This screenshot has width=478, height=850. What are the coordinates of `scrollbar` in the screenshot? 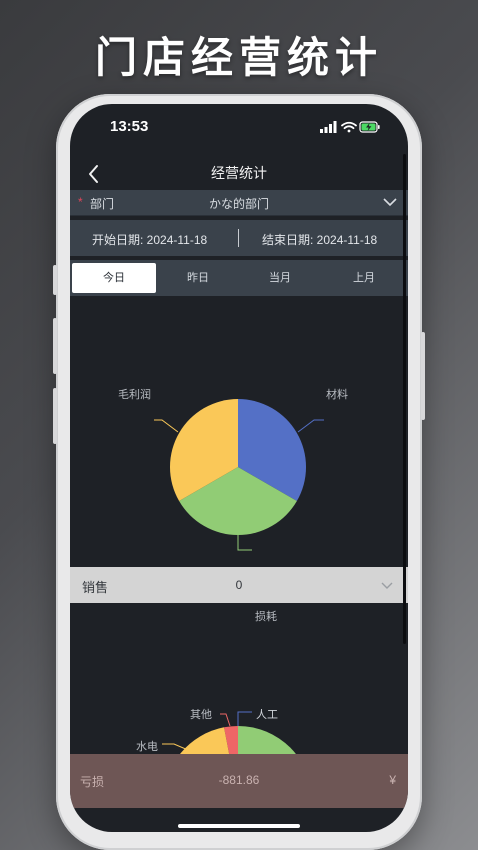 It's located at (404, 399).